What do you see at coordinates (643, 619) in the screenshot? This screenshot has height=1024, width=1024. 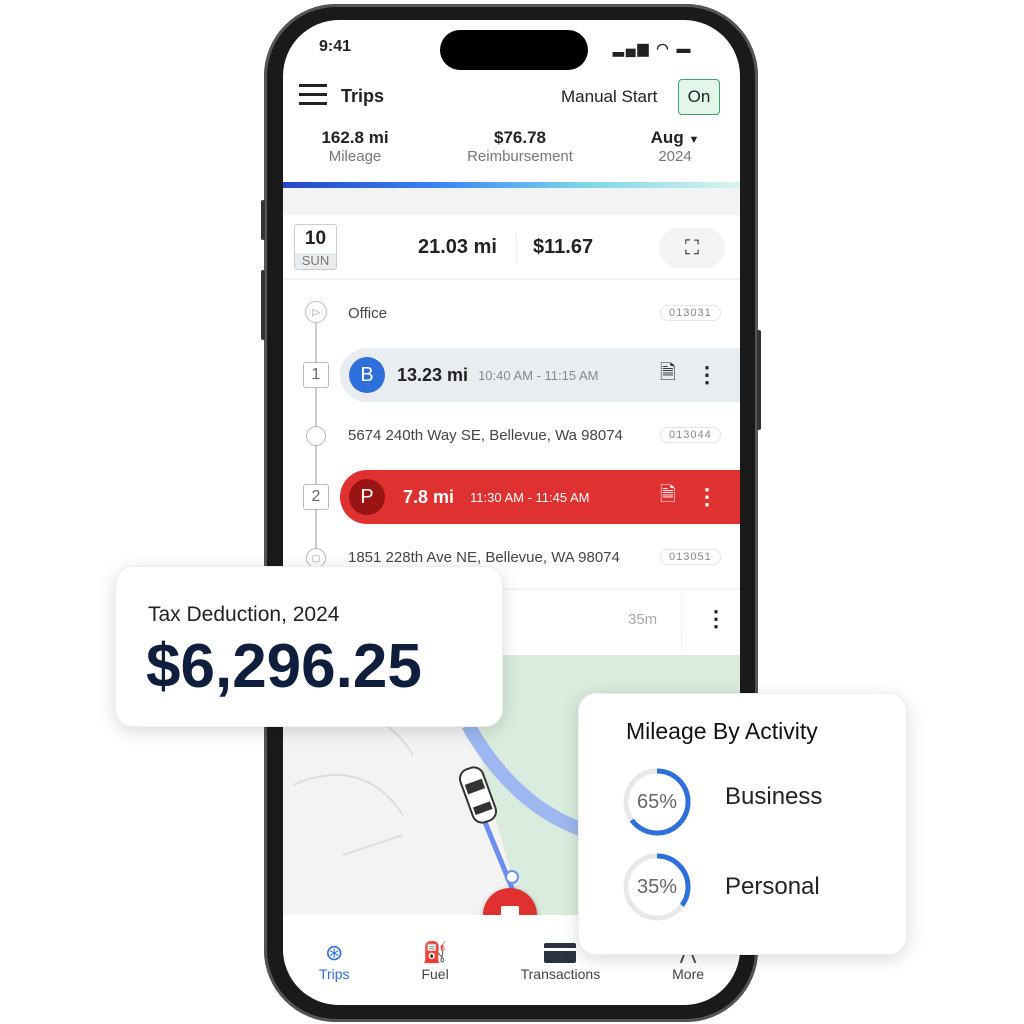 I see `duration: 35m` at bounding box center [643, 619].